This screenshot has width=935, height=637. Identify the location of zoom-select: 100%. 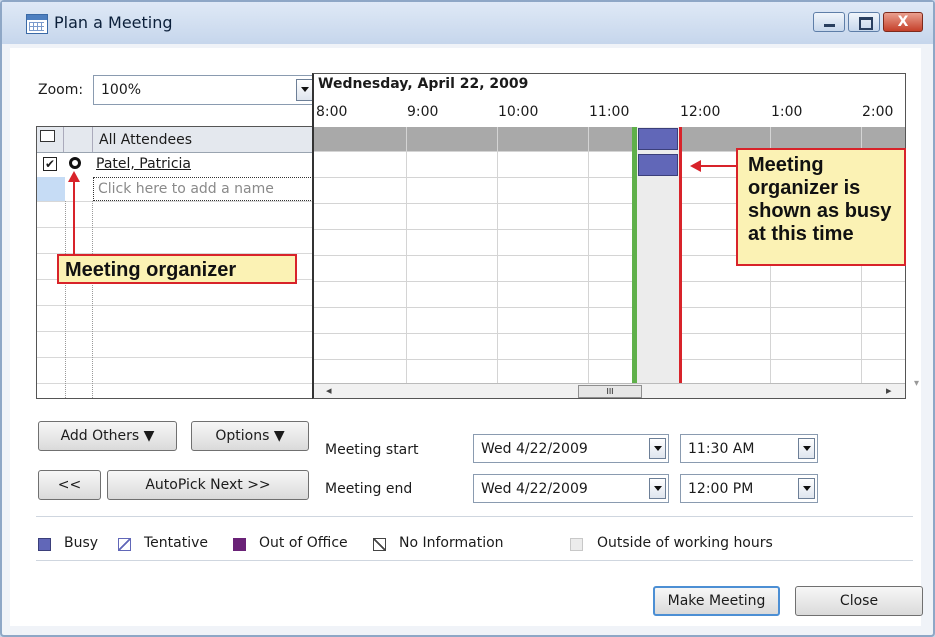
(204, 90).